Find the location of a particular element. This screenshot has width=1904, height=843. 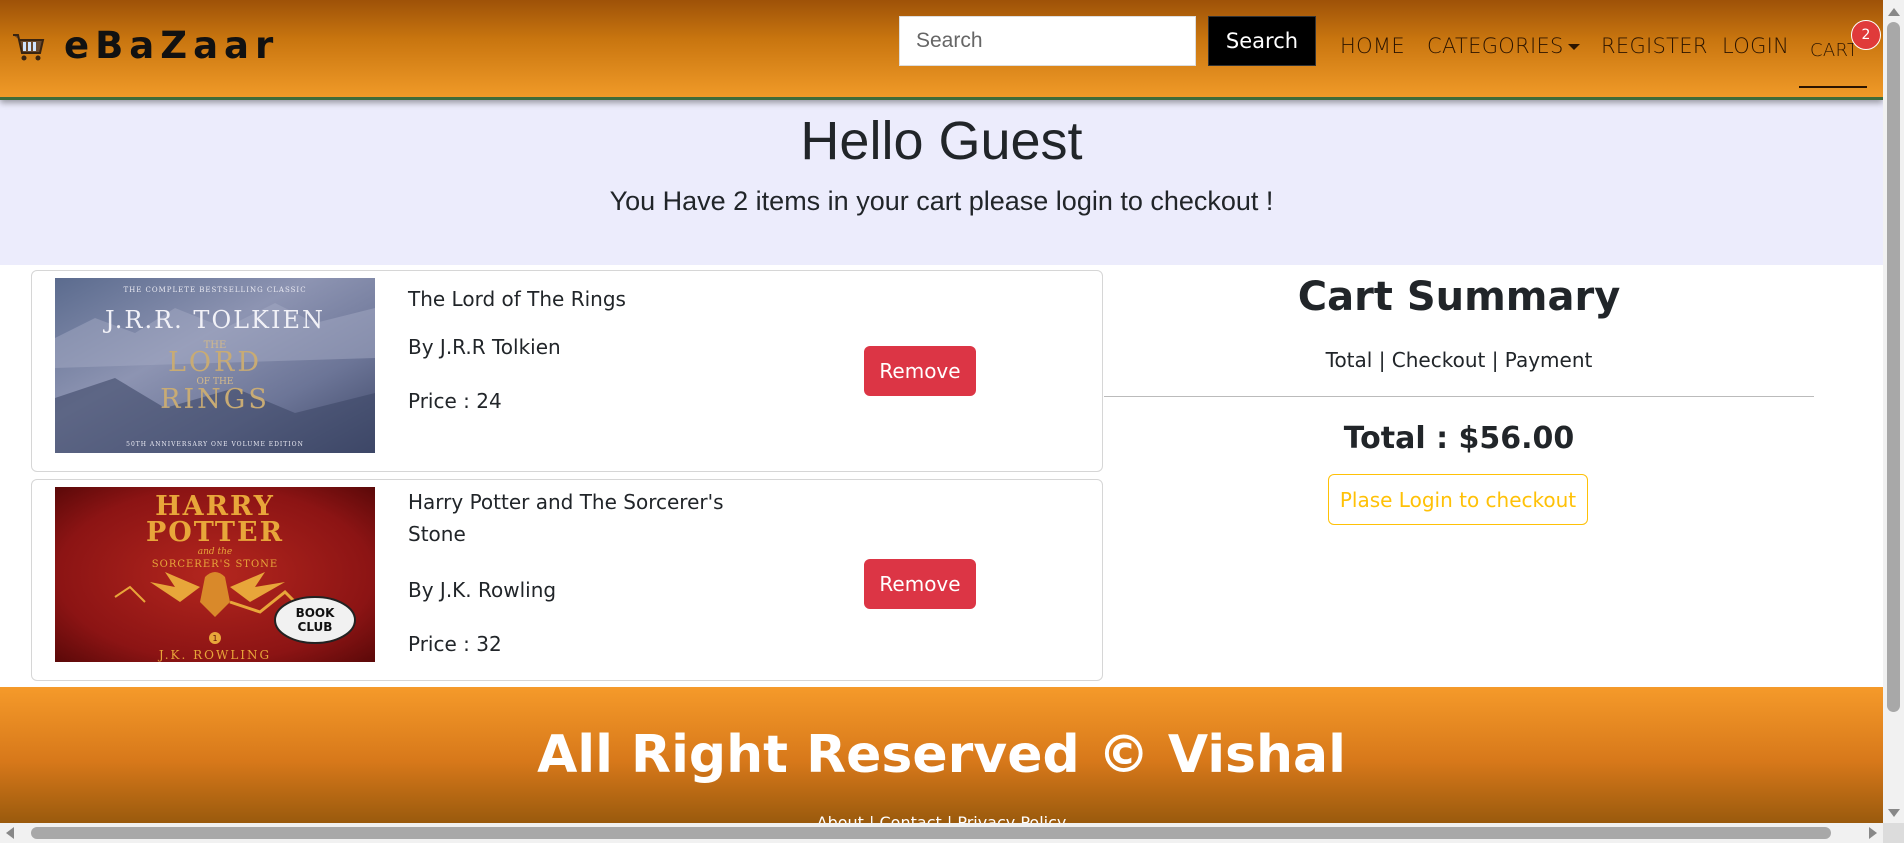

cover-text: SORCERER'S STONE is located at coordinates (215, 564).